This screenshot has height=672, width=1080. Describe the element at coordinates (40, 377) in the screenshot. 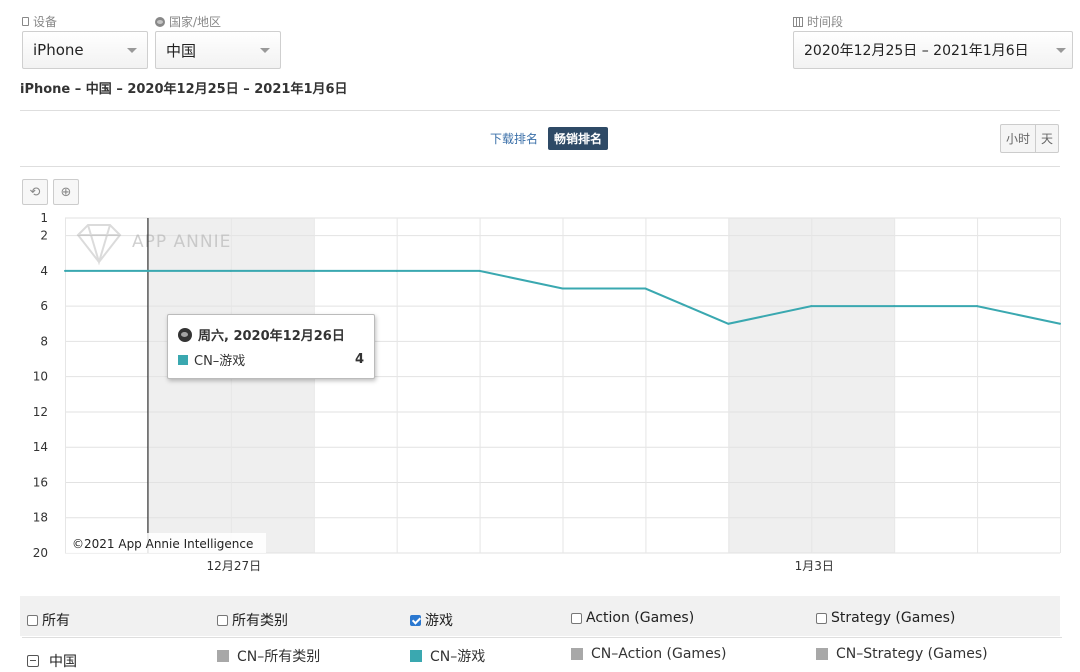

I see `y-tick-label: 10` at that location.